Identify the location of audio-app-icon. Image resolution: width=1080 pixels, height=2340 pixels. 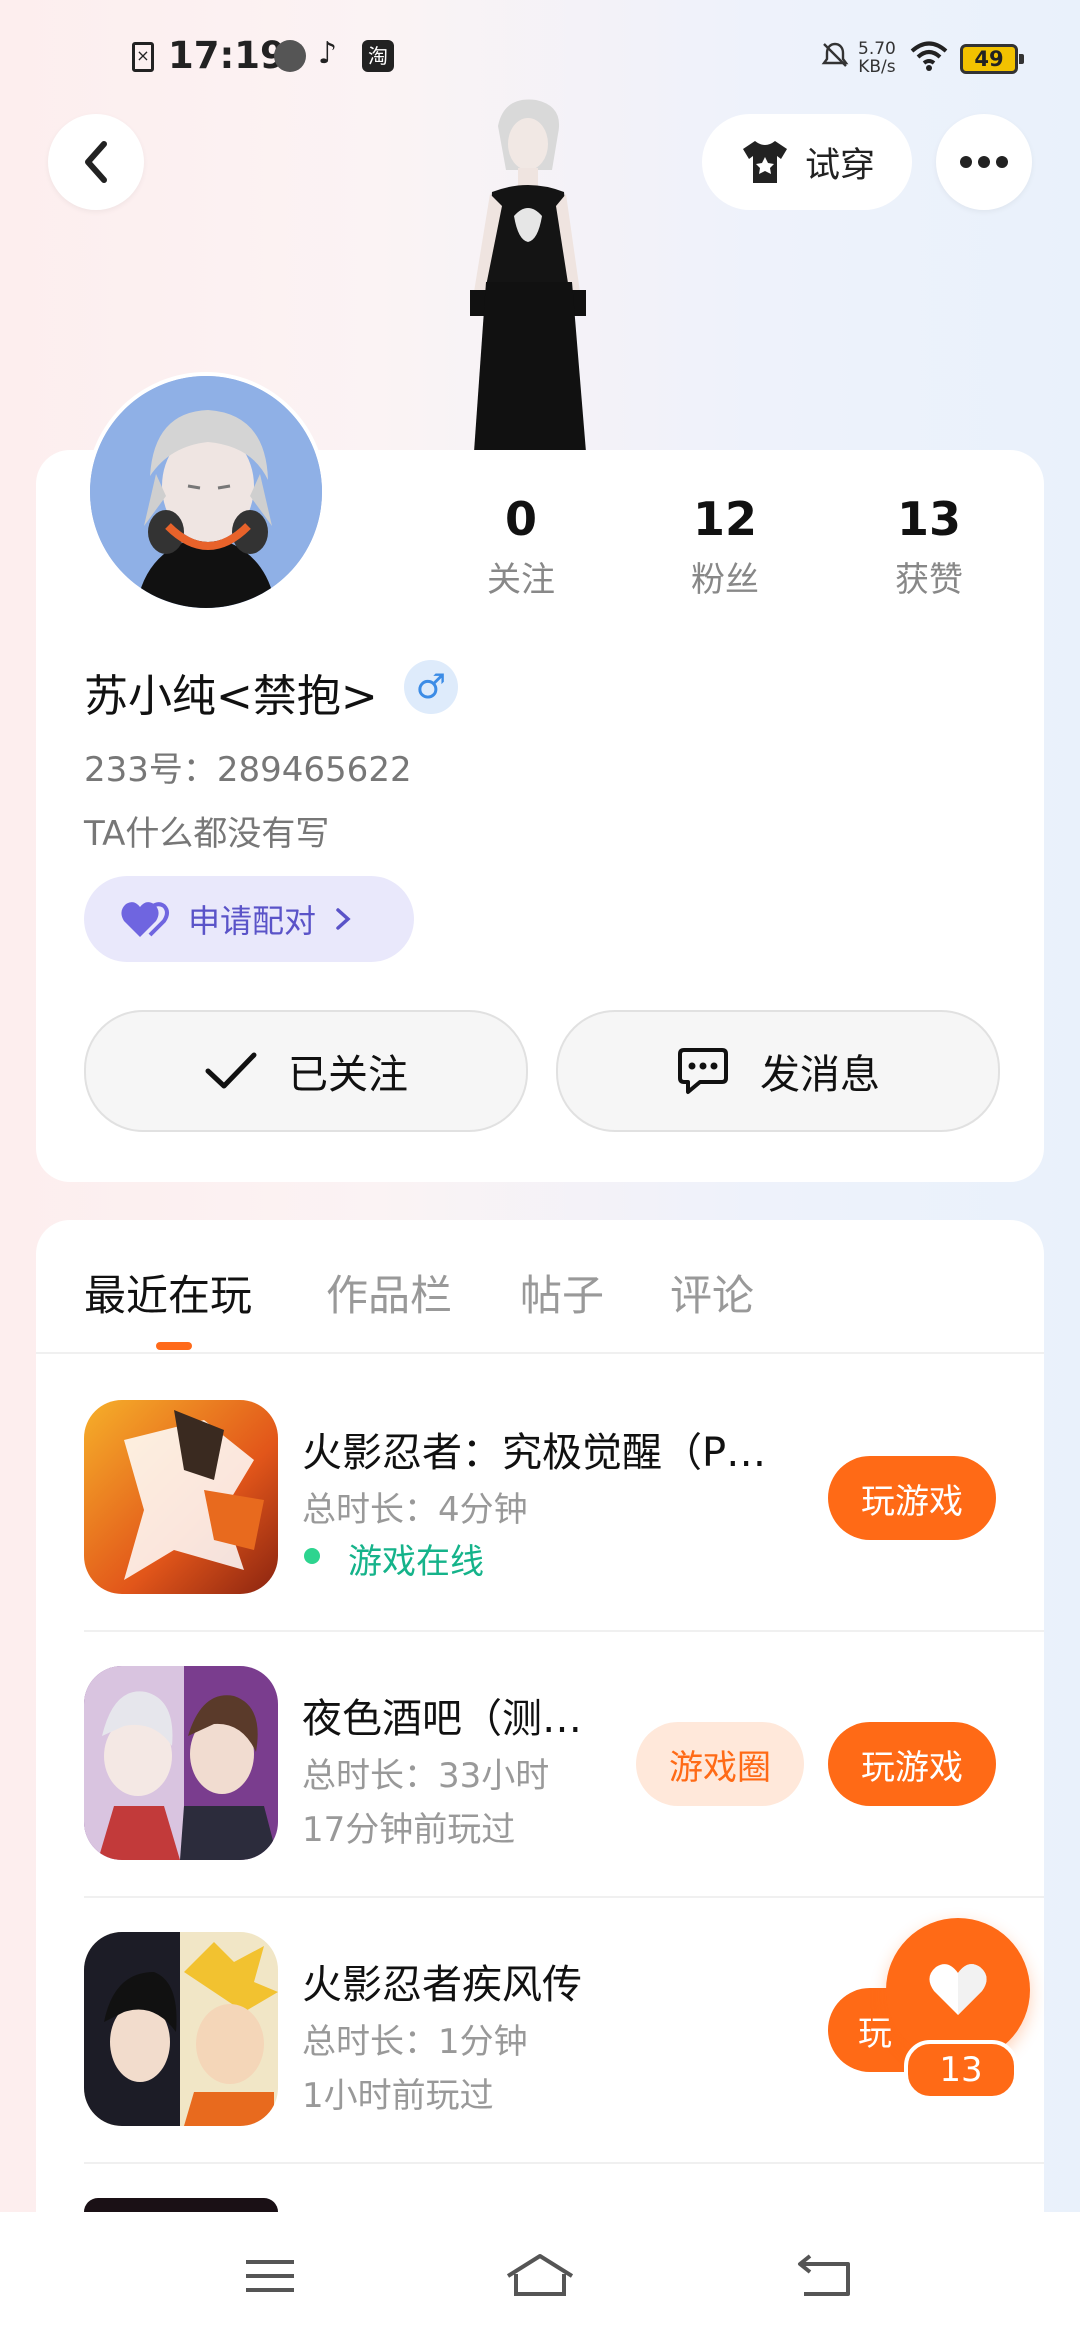
(290, 56).